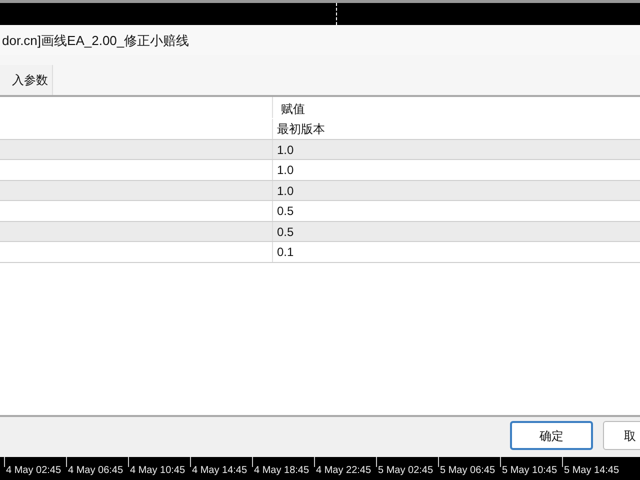 The height and width of the screenshot is (480, 640). I want to click on time-label: 4 May 22:45, so click(344, 470).